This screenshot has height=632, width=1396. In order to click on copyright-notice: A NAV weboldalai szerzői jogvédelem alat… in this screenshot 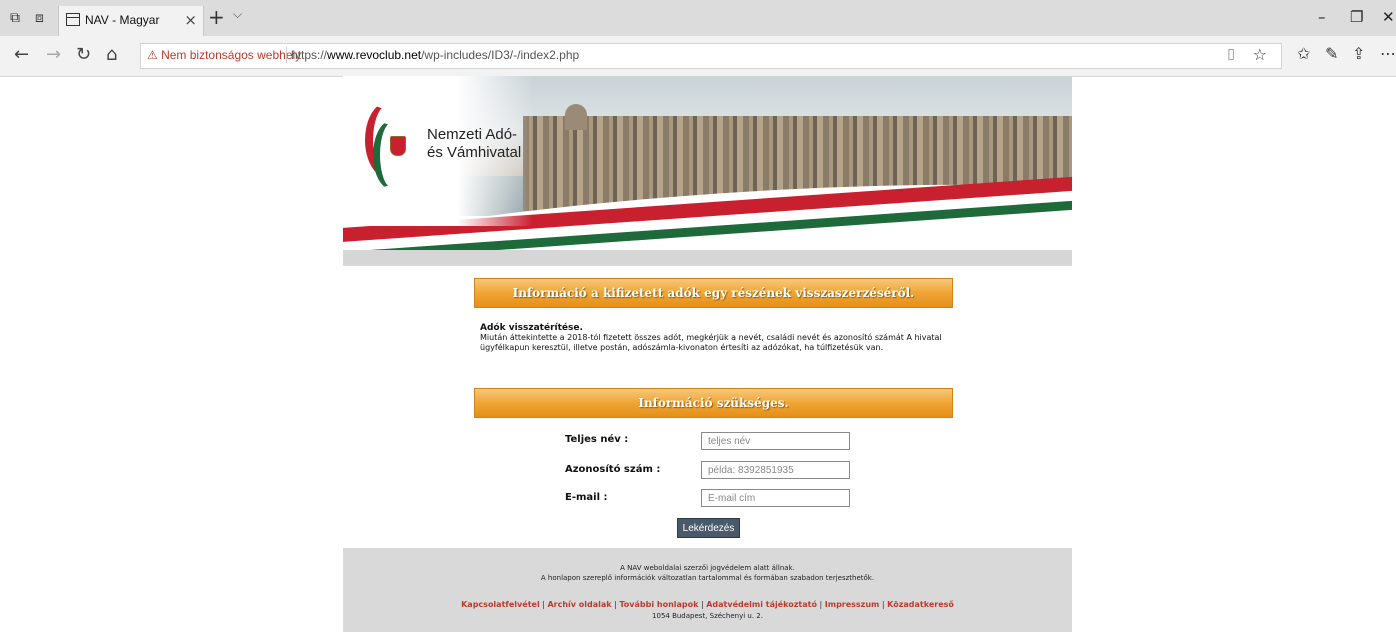, I will do `click(707, 568)`.